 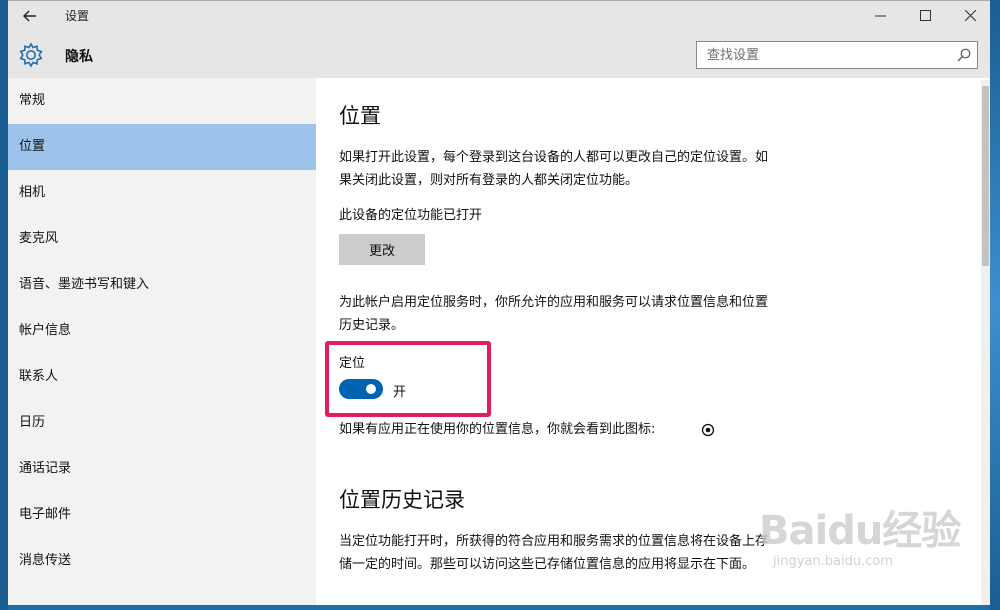 I want to click on scrollbar-thumb, so click(x=985, y=176).